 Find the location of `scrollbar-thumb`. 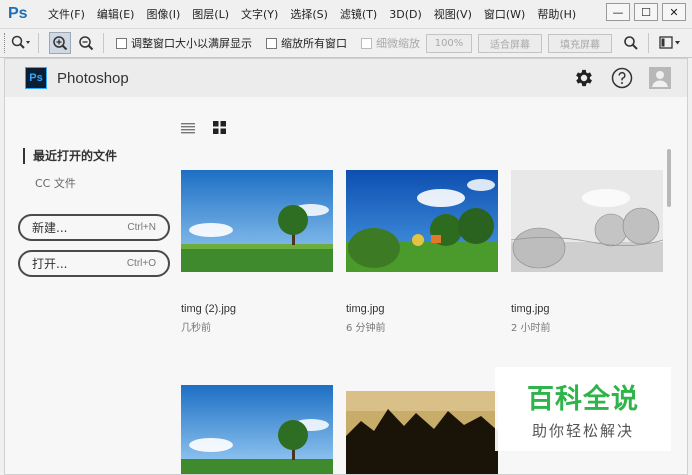

scrollbar-thumb is located at coordinates (669, 178).